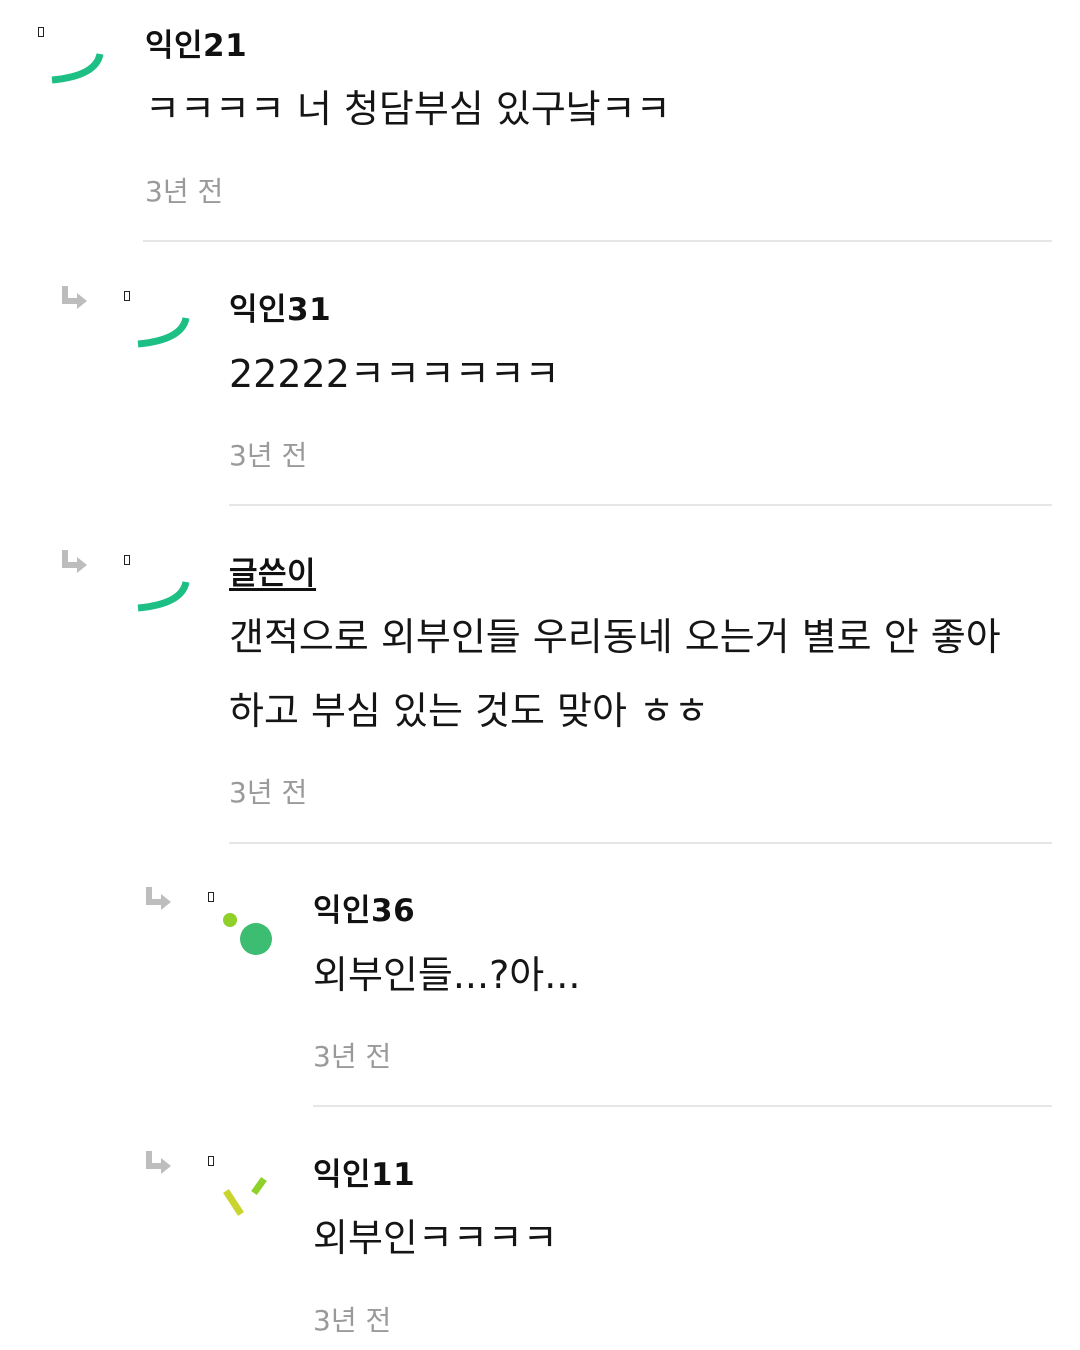  I want to click on yellow-green-slashes-avatar-icon, so click(245, 1196).